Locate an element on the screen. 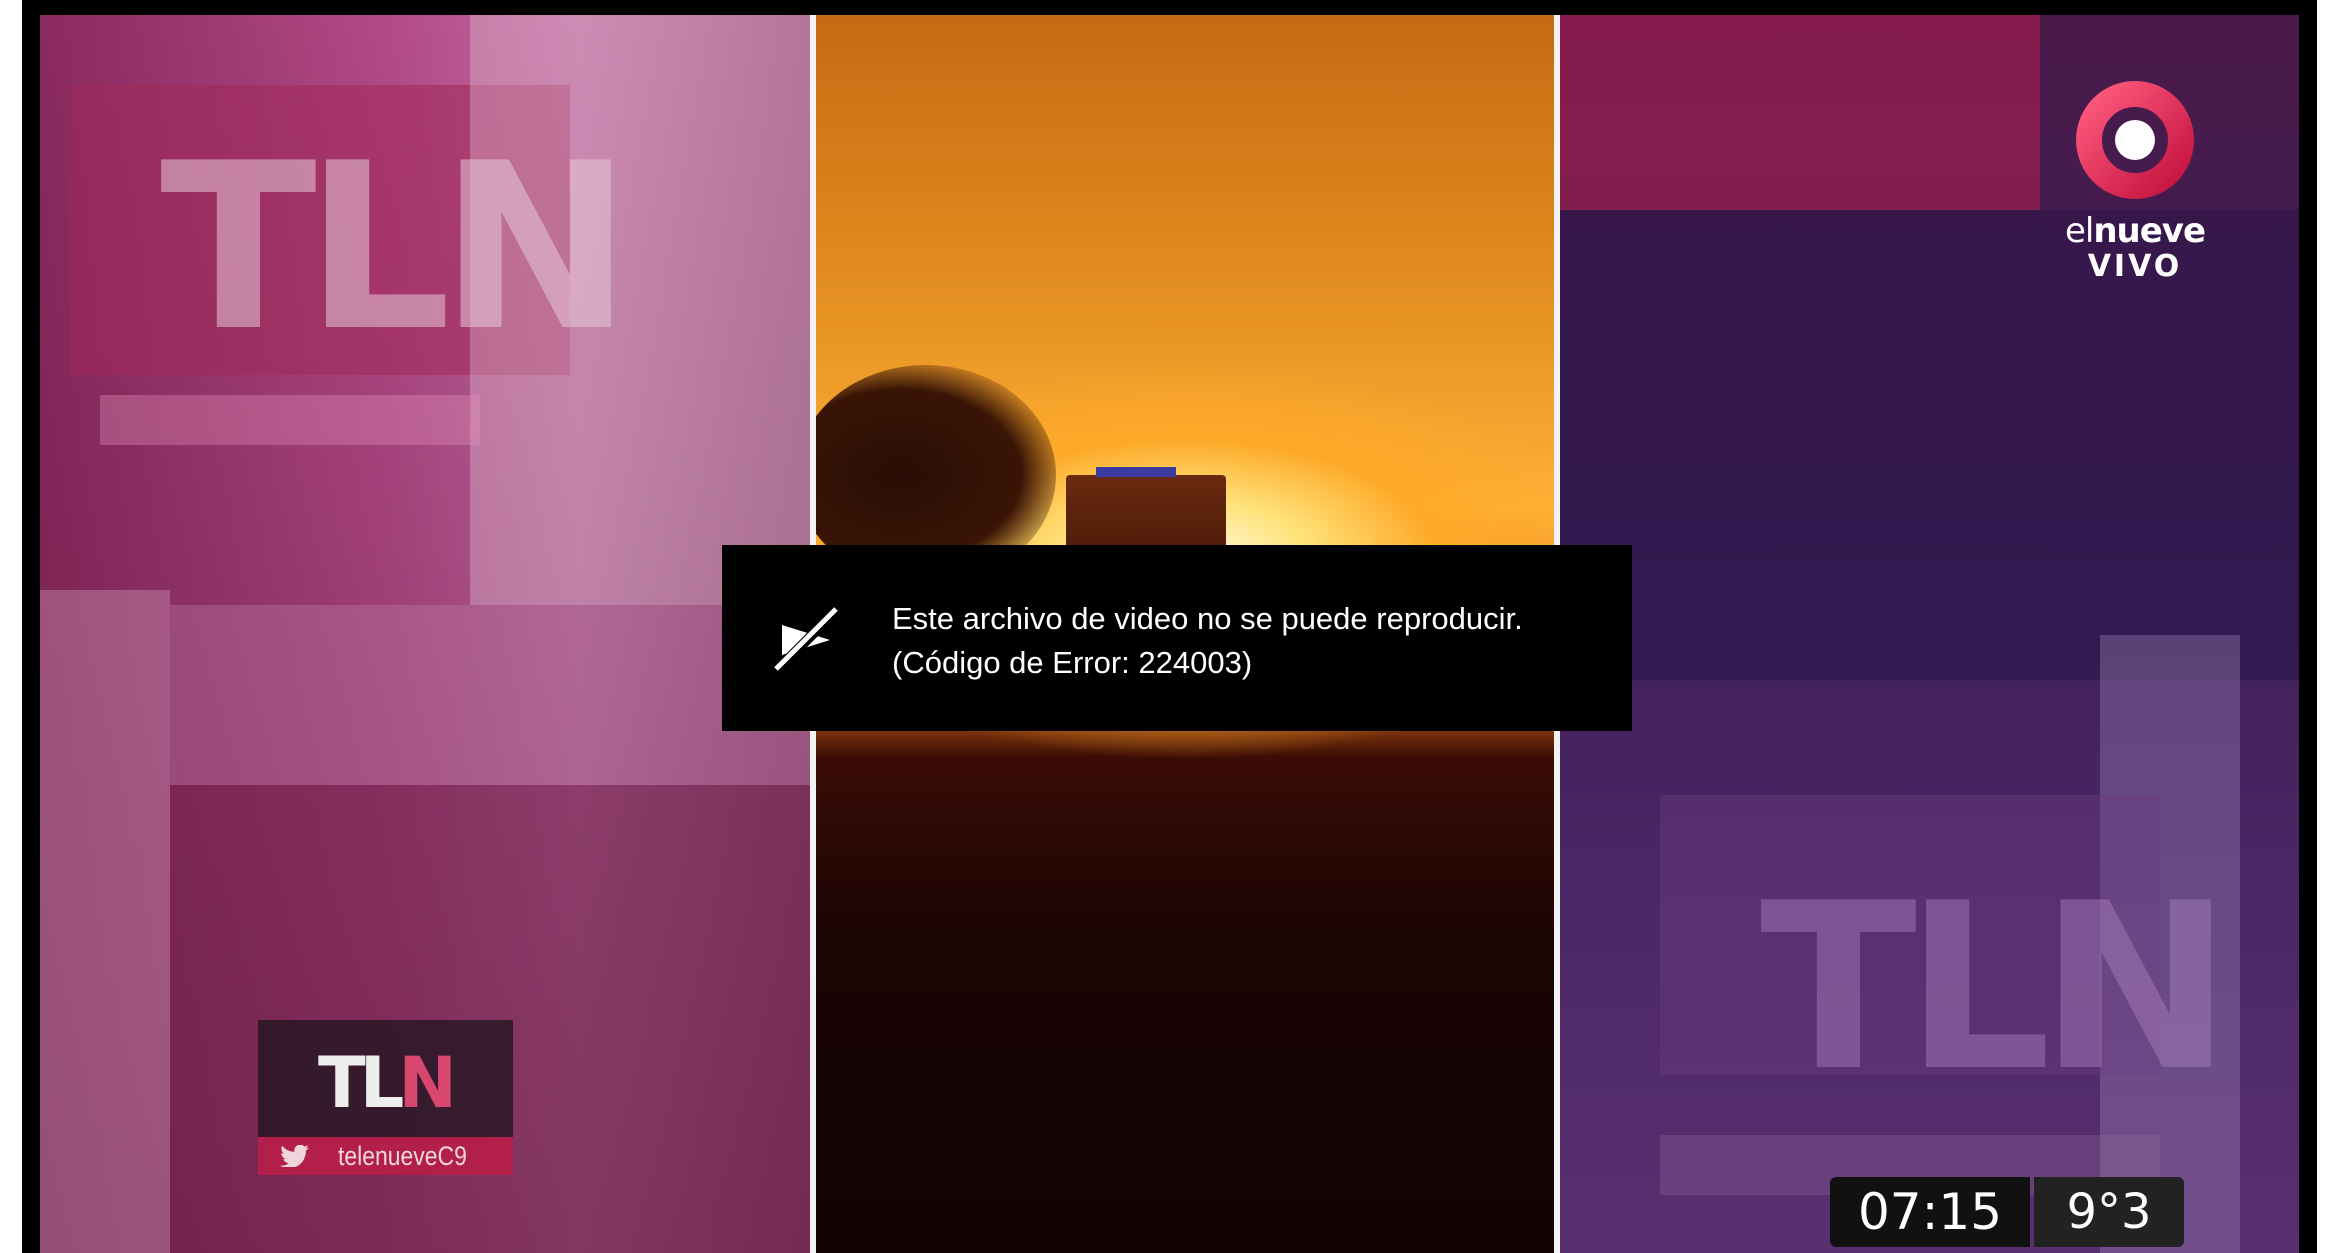 Image resolution: width=2332 pixels, height=1253 pixels. twitter-icon is located at coordinates (294, 1156).